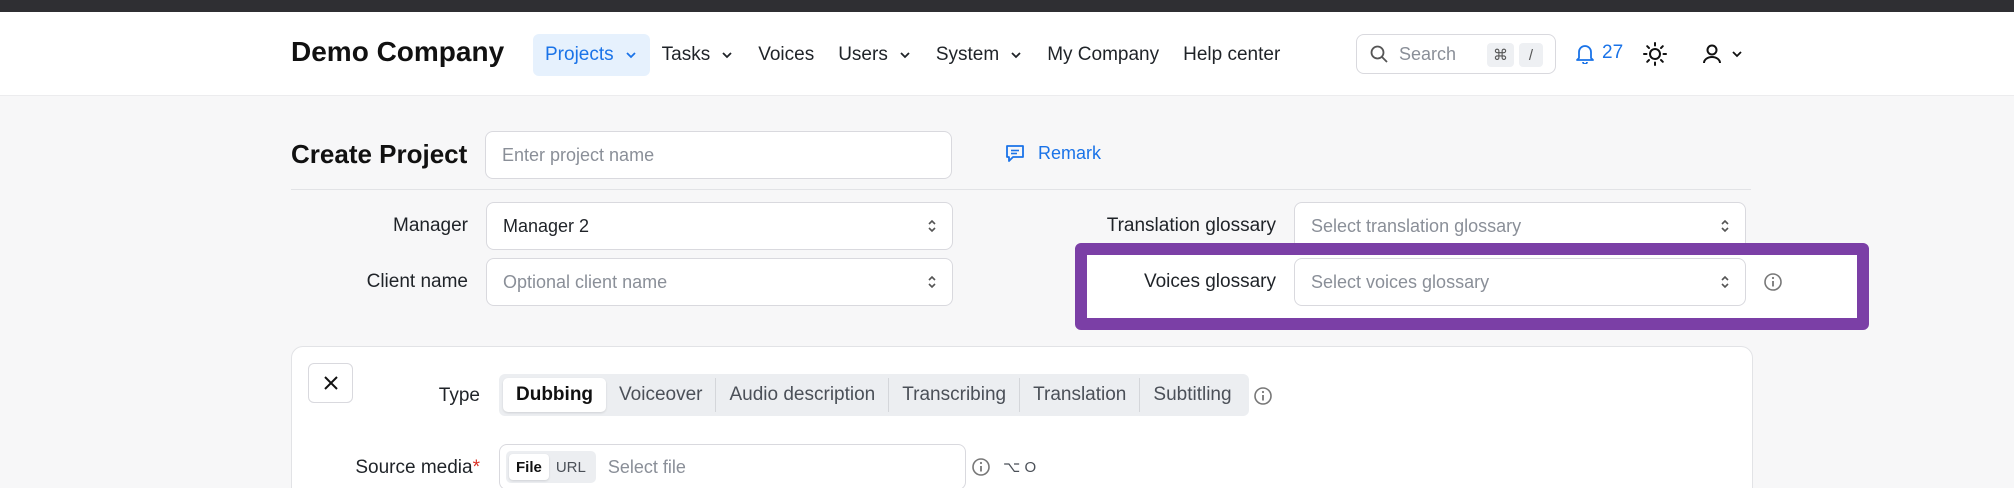 This screenshot has height=488, width=2014. Describe the element at coordinates (1712, 54) in the screenshot. I see `user-icon` at that location.